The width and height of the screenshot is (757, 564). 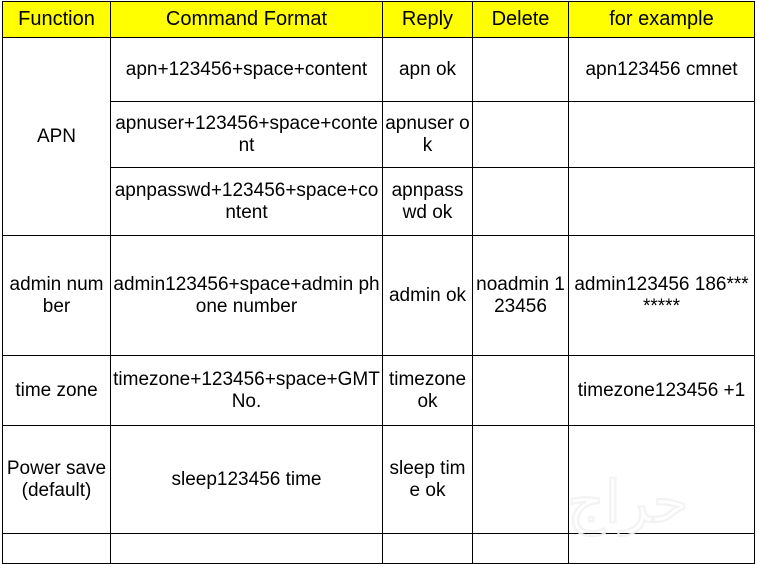 What do you see at coordinates (520, 479) in the screenshot?
I see `cell-delete-power-save` at bounding box center [520, 479].